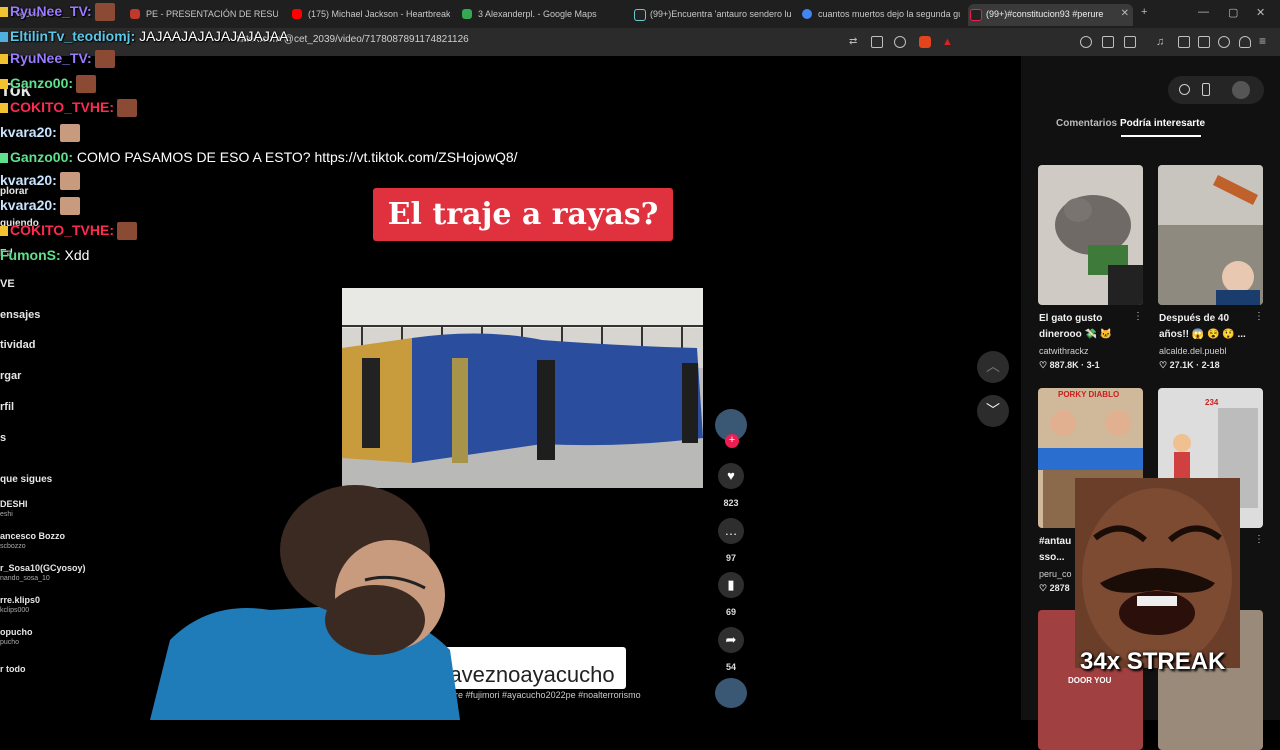 This screenshot has width=1280, height=750. I want to click on tab-tiktok-search: (99+)Encuentra 'antauro sendero lu, so click(712, 15).